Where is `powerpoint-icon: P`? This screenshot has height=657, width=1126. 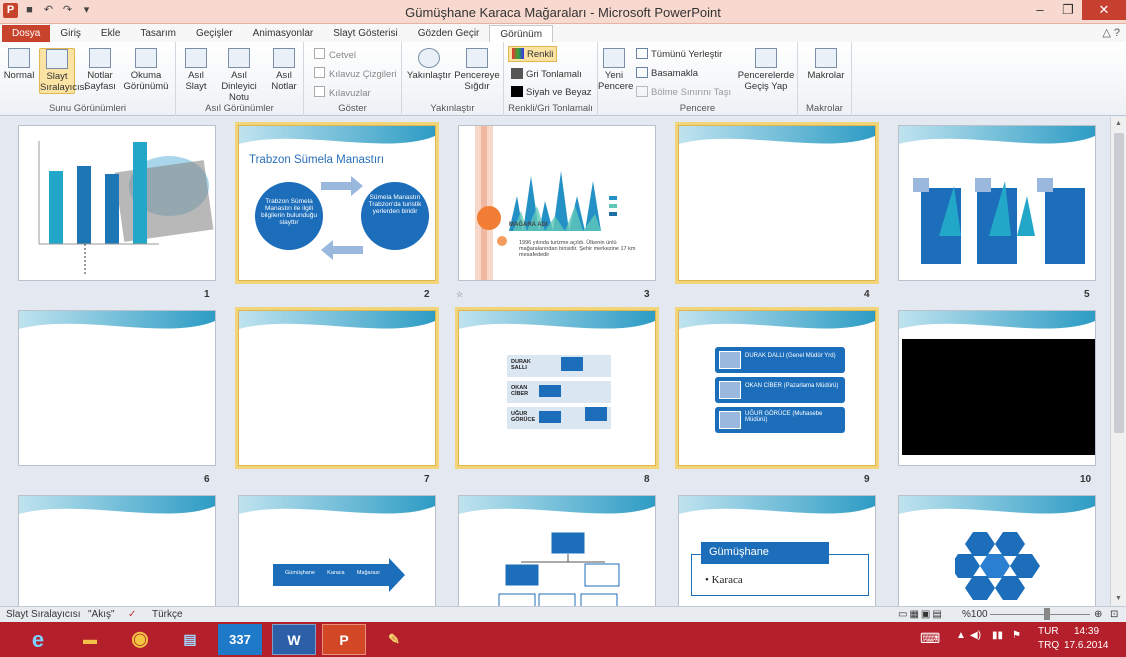
powerpoint-icon: P is located at coordinates (344, 639).